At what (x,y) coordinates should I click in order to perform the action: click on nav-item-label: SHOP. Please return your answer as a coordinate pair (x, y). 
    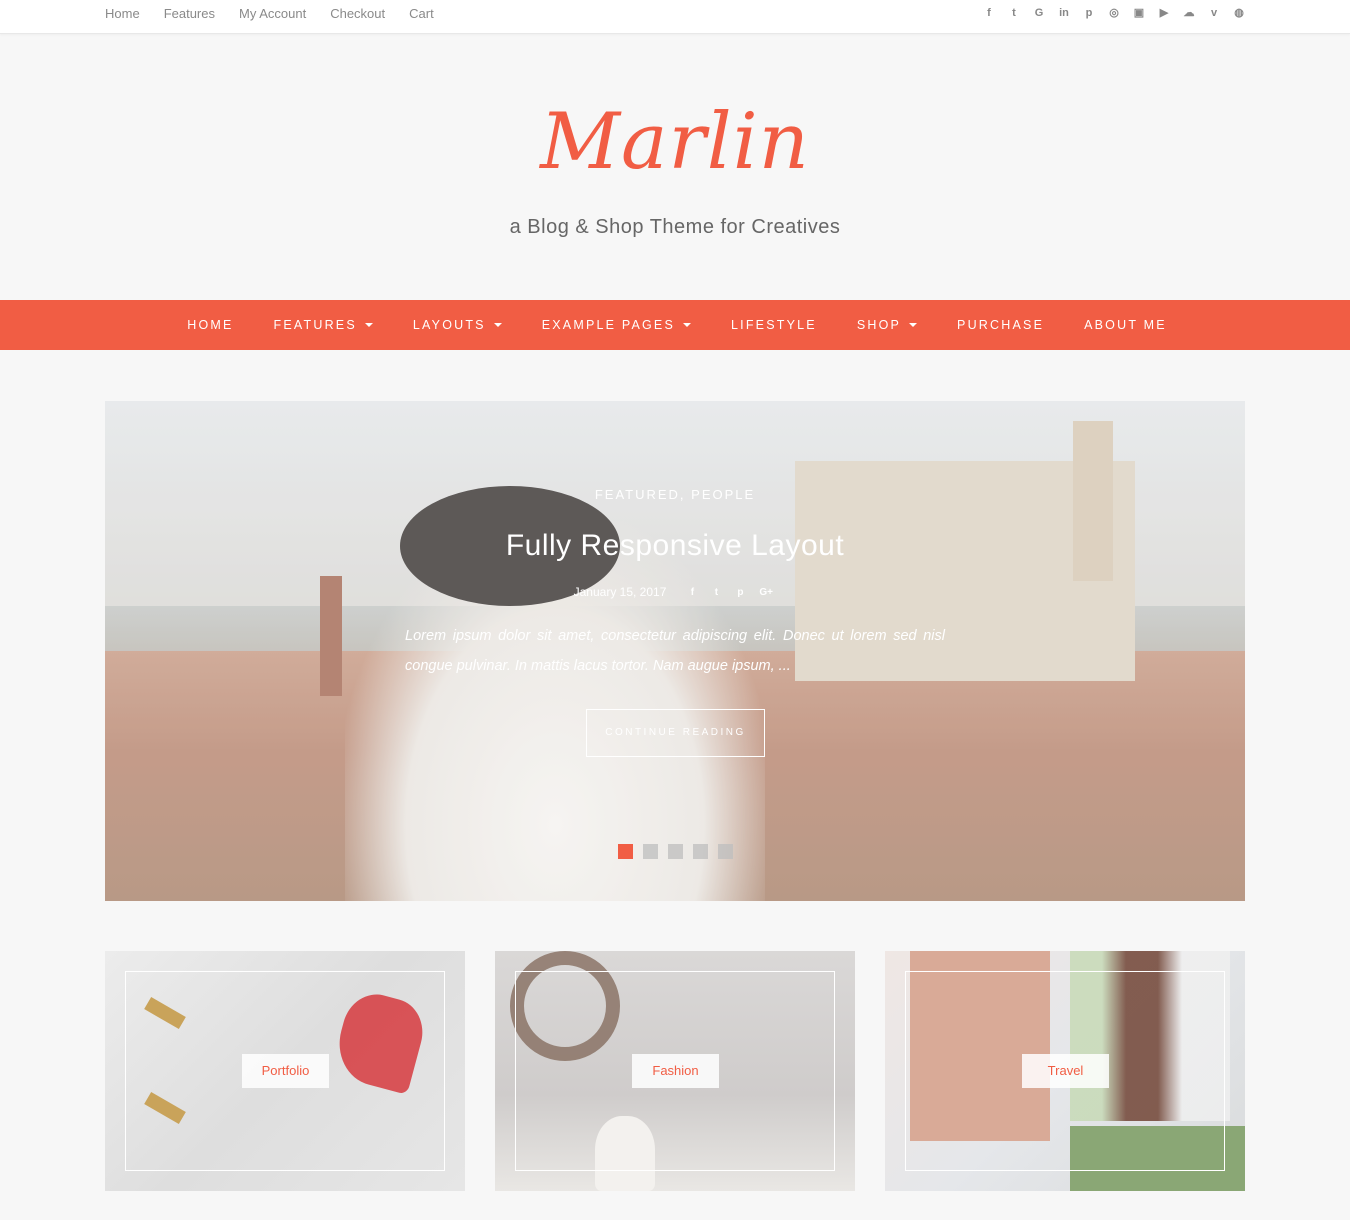
    Looking at the image, I should click on (879, 325).